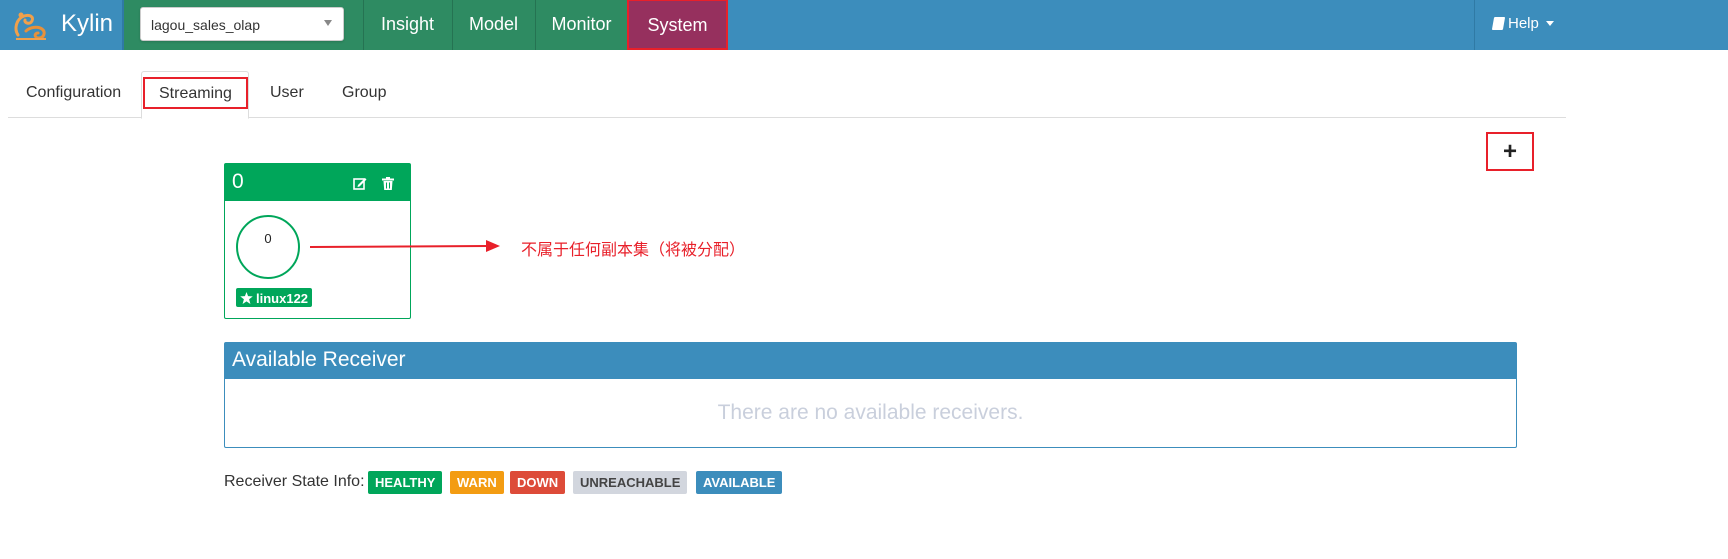 The height and width of the screenshot is (559, 1728). What do you see at coordinates (364, 93) in the screenshot?
I see `tab-group: Group` at bounding box center [364, 93].